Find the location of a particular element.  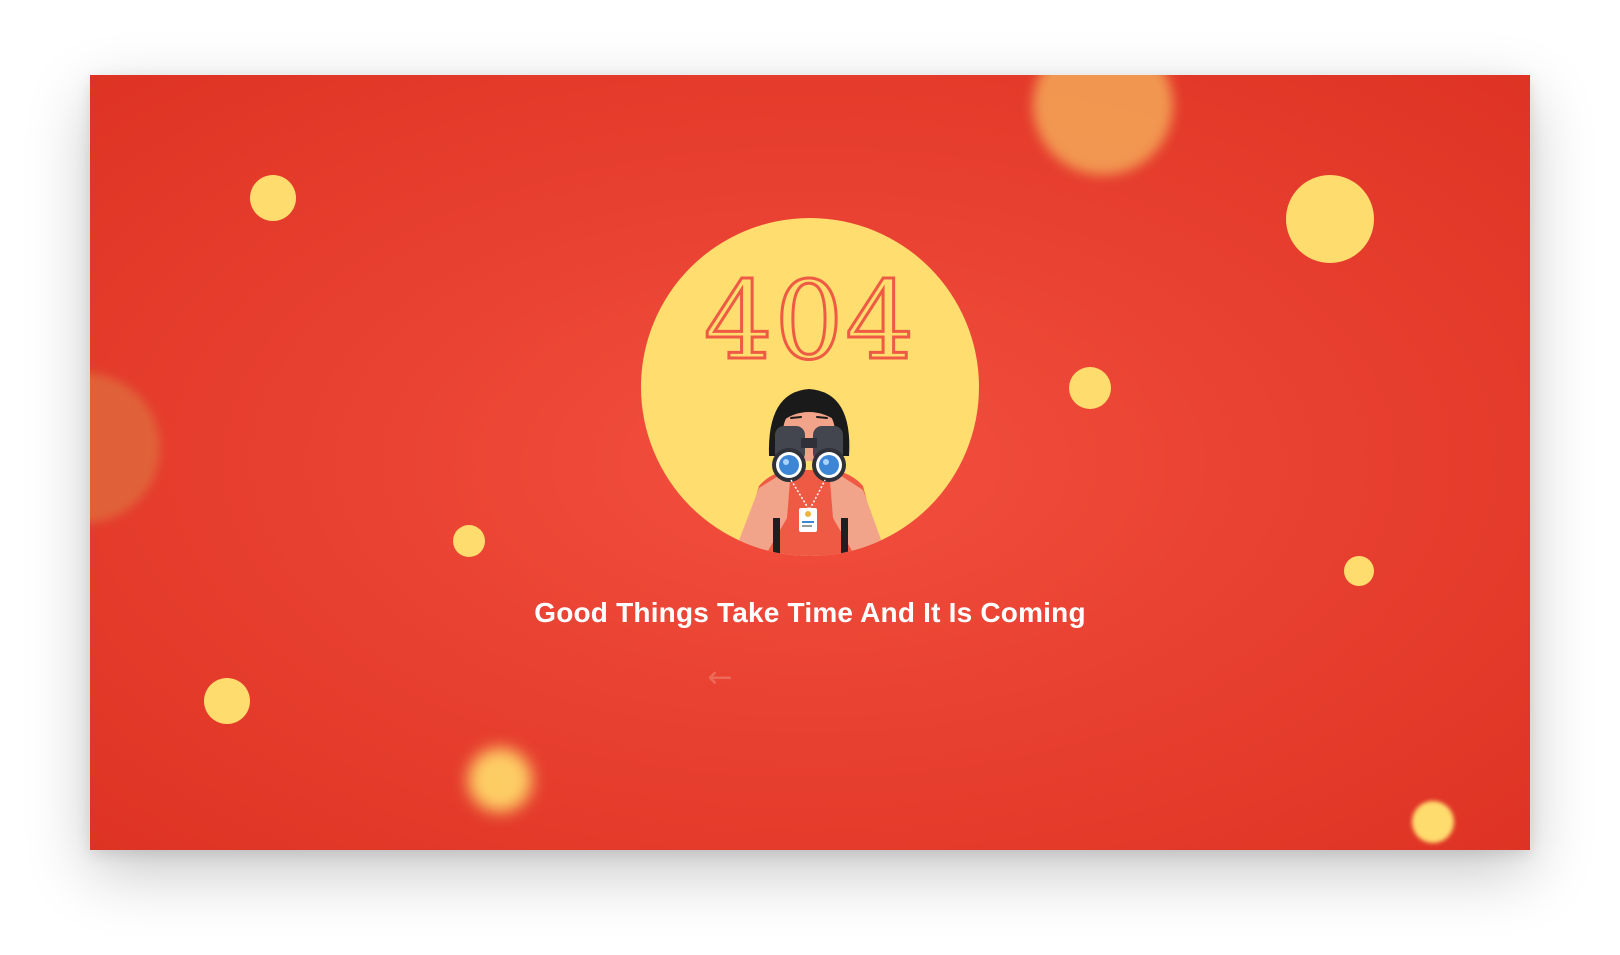

hero-circle: 404 is located at coordinates (810, 387).